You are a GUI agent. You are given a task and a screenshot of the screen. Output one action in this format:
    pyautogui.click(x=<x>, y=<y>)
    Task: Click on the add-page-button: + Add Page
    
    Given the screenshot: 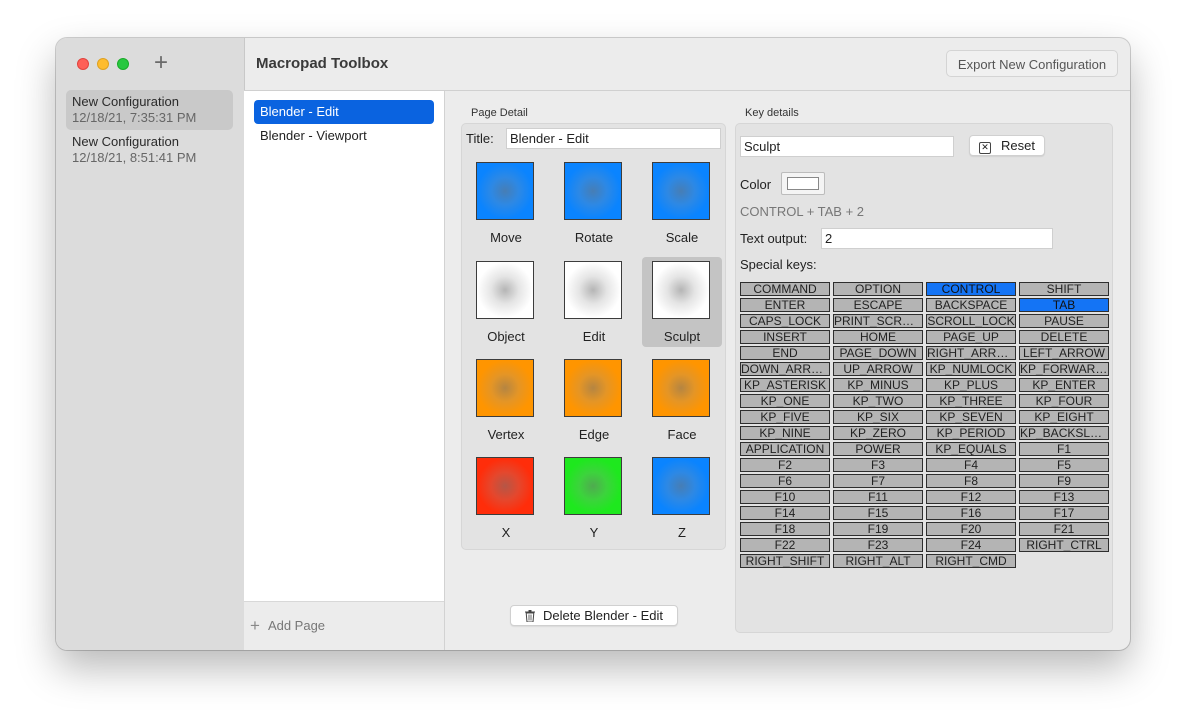 What is the action you would take?
    pyautogui.click(x=287, y=626)
    